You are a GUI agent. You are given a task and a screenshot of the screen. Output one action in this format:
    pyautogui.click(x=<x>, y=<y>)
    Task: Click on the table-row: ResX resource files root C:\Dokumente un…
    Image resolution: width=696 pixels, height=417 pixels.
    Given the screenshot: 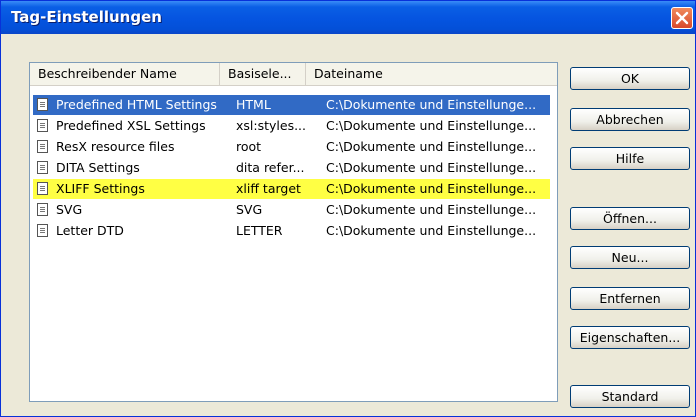 What is the action you would take?
    pyautogui.click(x=291, y=147)
    